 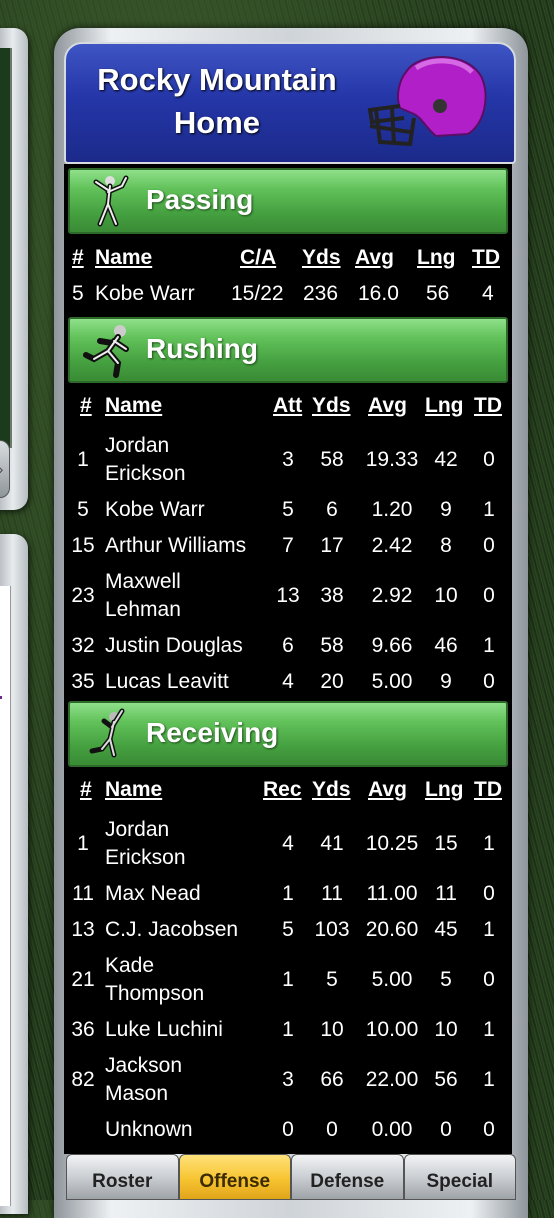 What do you see at coordinates (149, 1130) in the screenshot?
I see `player-name: Unknown` at bounding box center [149, 1130].